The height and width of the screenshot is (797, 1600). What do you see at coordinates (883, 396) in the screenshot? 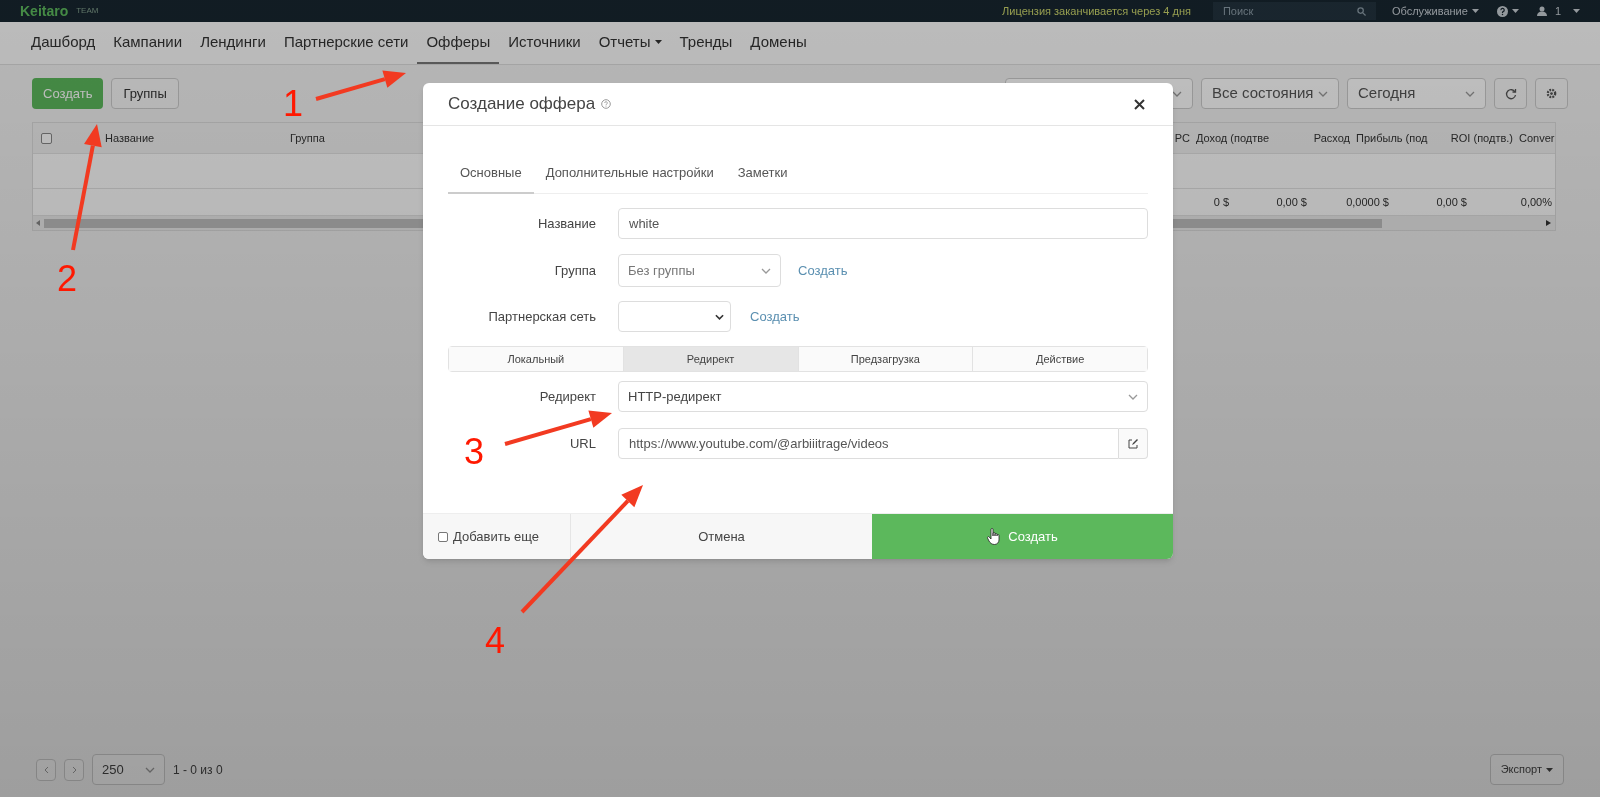
I see `redirect-select: HTTP-редирект` at bounding box center [883, 396].